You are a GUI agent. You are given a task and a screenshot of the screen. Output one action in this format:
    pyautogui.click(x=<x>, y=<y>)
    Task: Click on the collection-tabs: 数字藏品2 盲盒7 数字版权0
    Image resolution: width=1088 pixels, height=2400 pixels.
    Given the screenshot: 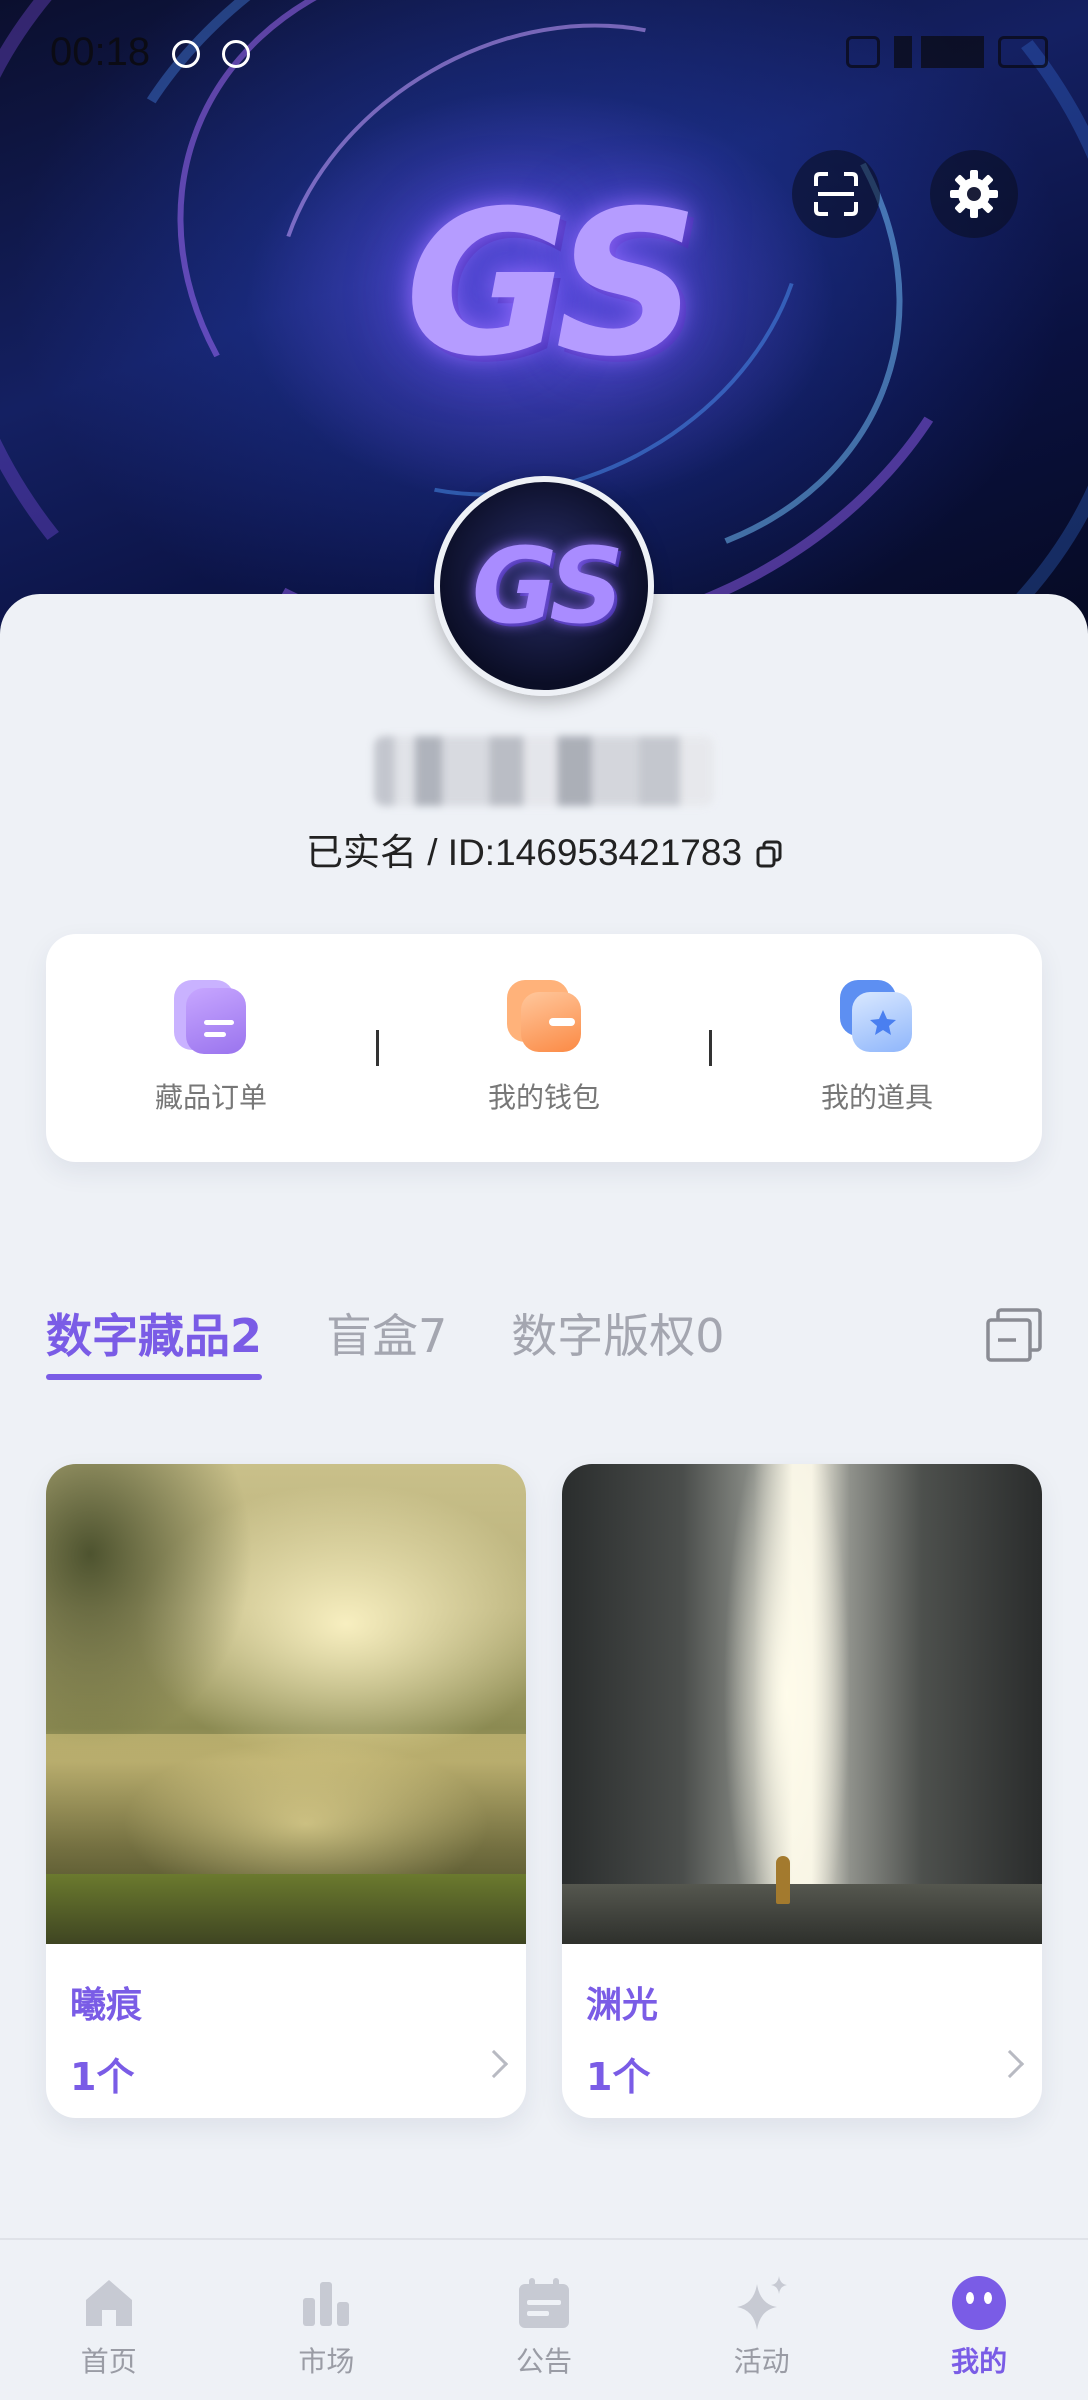 What is the action you would take?
    pyautogui.click(x=385, y=1340)
    